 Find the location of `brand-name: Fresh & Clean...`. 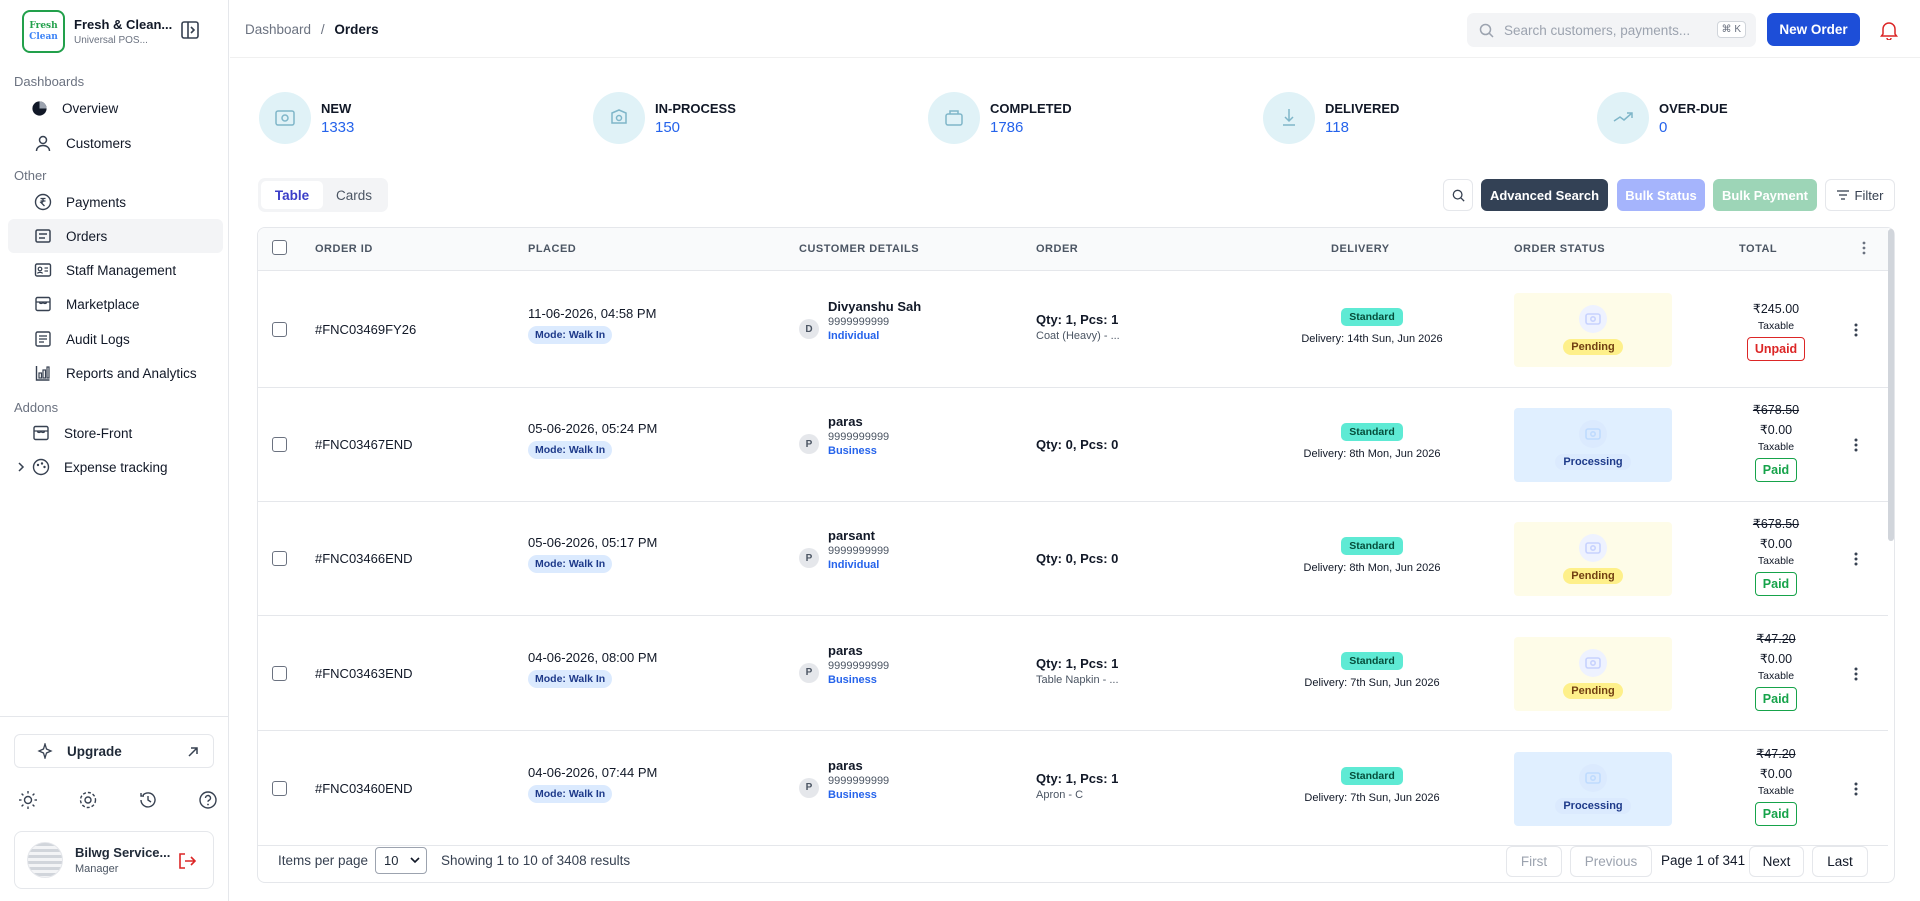

brand-name: Fresh & Clean... is located at coordinates (123, 24).